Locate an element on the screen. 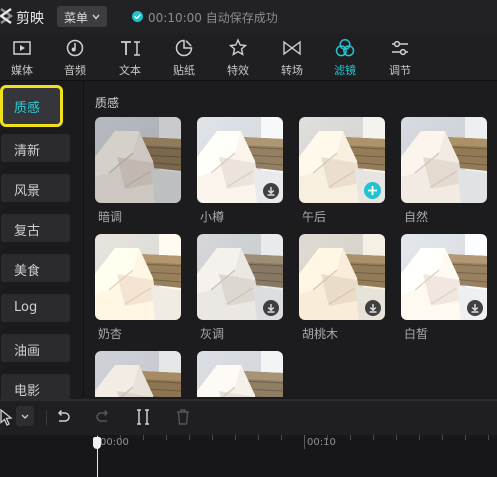  select-cursor-icon is located at coordinates (7, 417).